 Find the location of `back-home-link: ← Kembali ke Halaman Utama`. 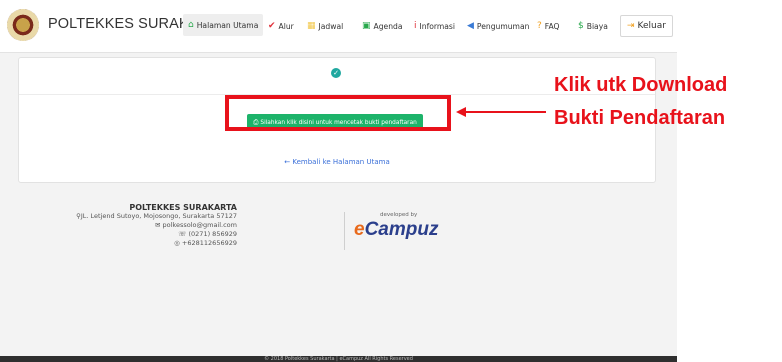

back-home-link: ← Kembali ke Halaman Utama is located at coordinates (337, 162).